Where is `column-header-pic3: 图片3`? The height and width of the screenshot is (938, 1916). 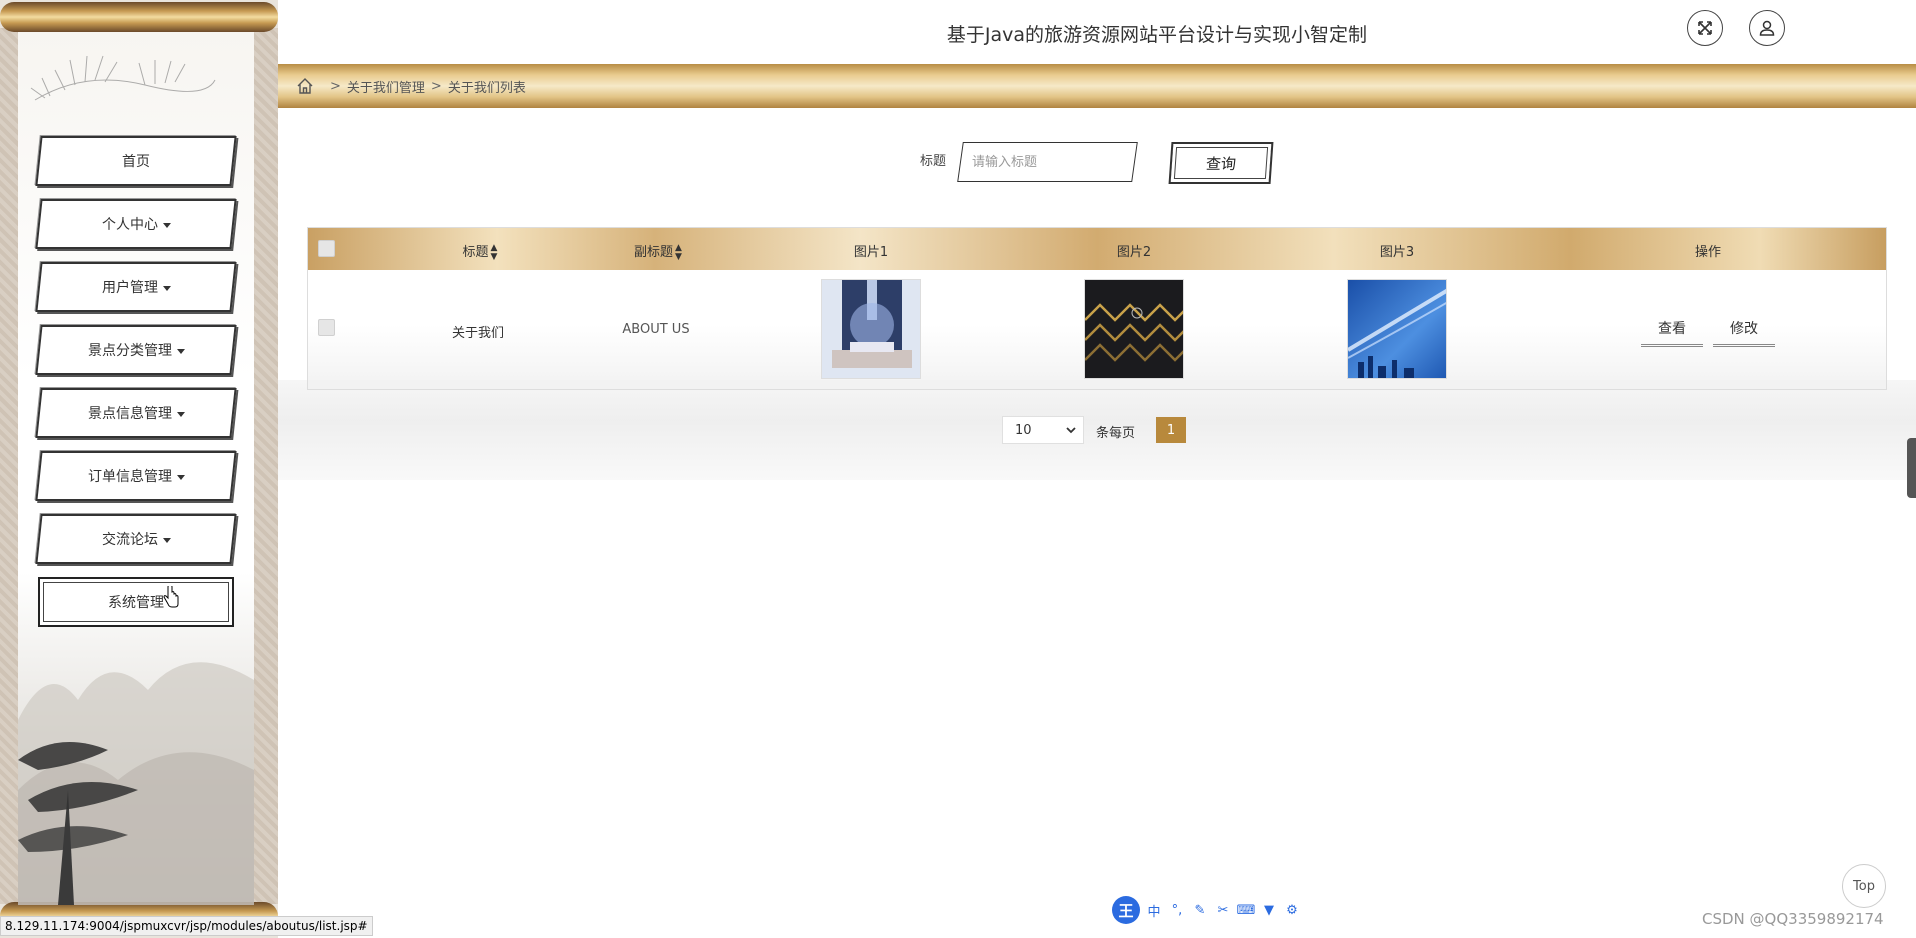 column-header-pic3: 图片3 is located at coordinates (1397, 252).